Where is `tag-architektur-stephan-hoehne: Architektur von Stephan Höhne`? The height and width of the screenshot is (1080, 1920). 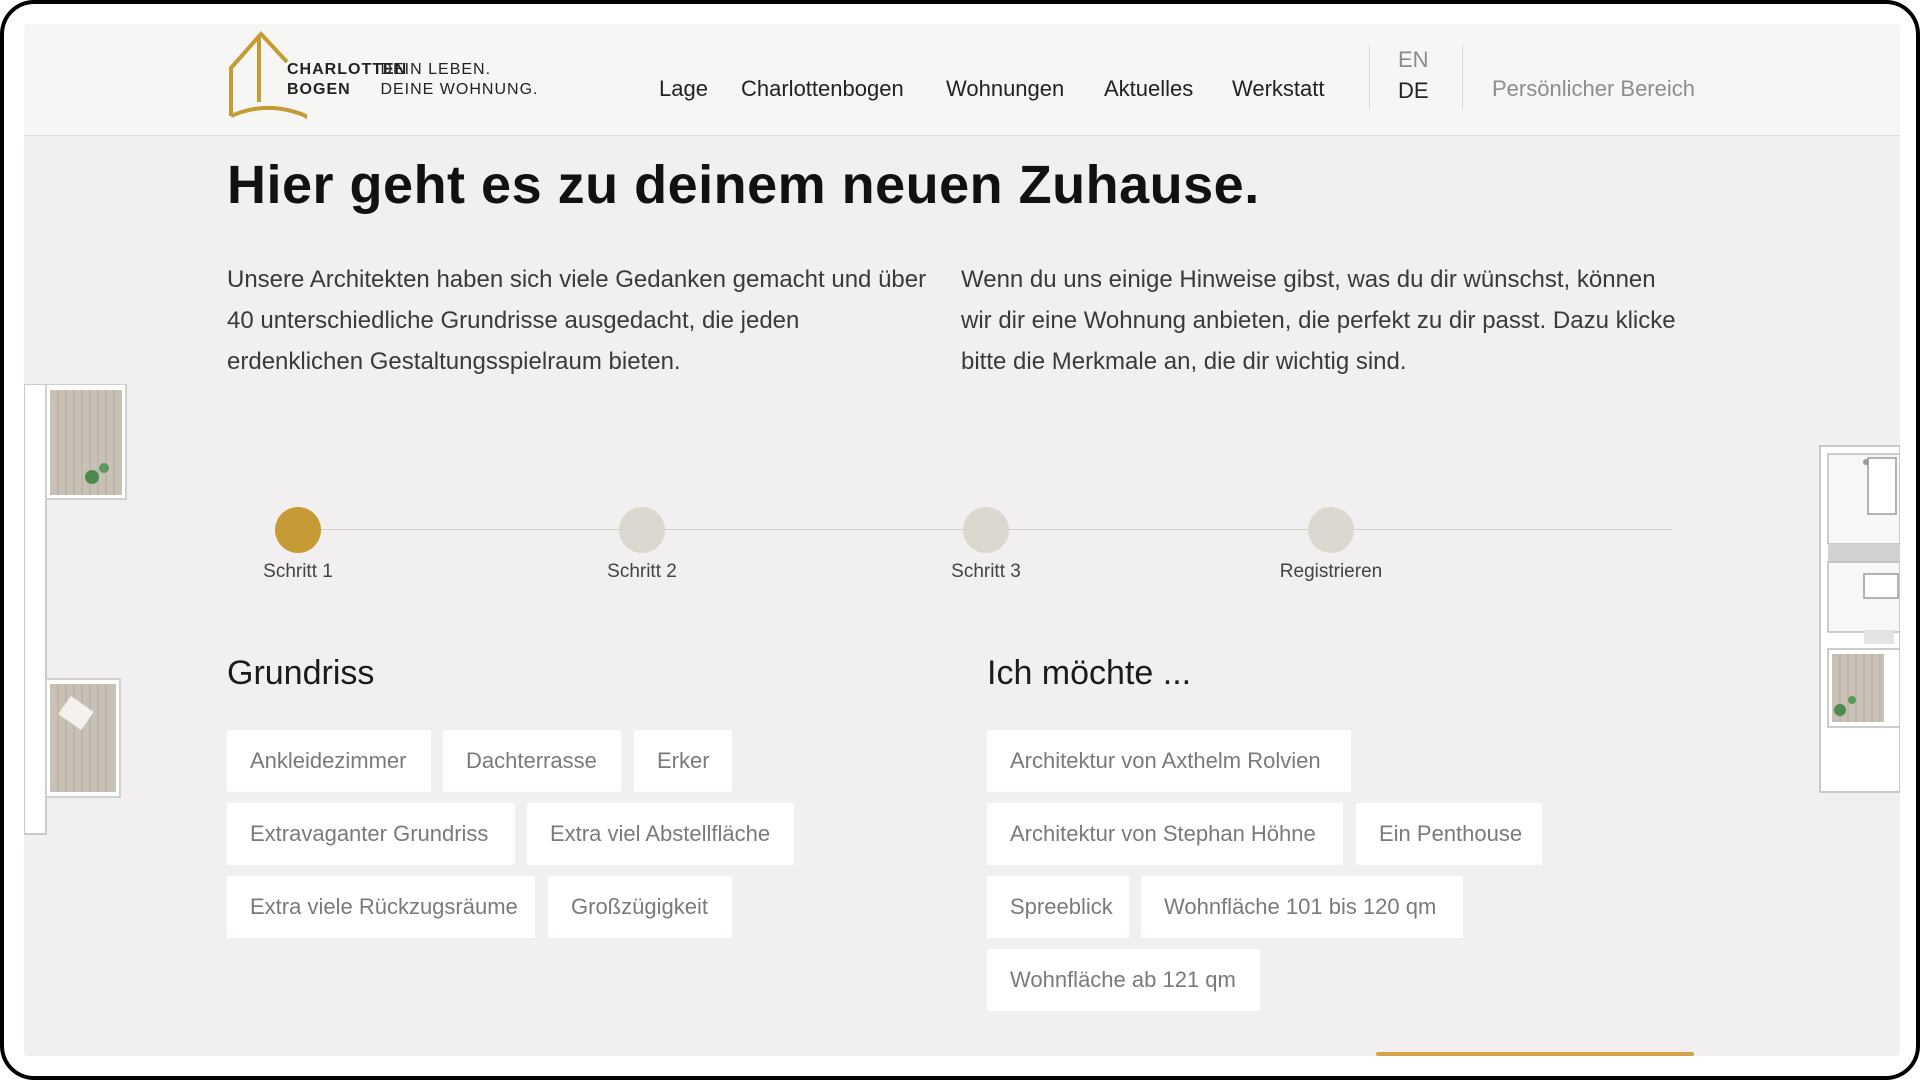 tag-architektur-stephan-hoehne: Architektur von Stephan Höhne is located at coordinates (1165, 834).